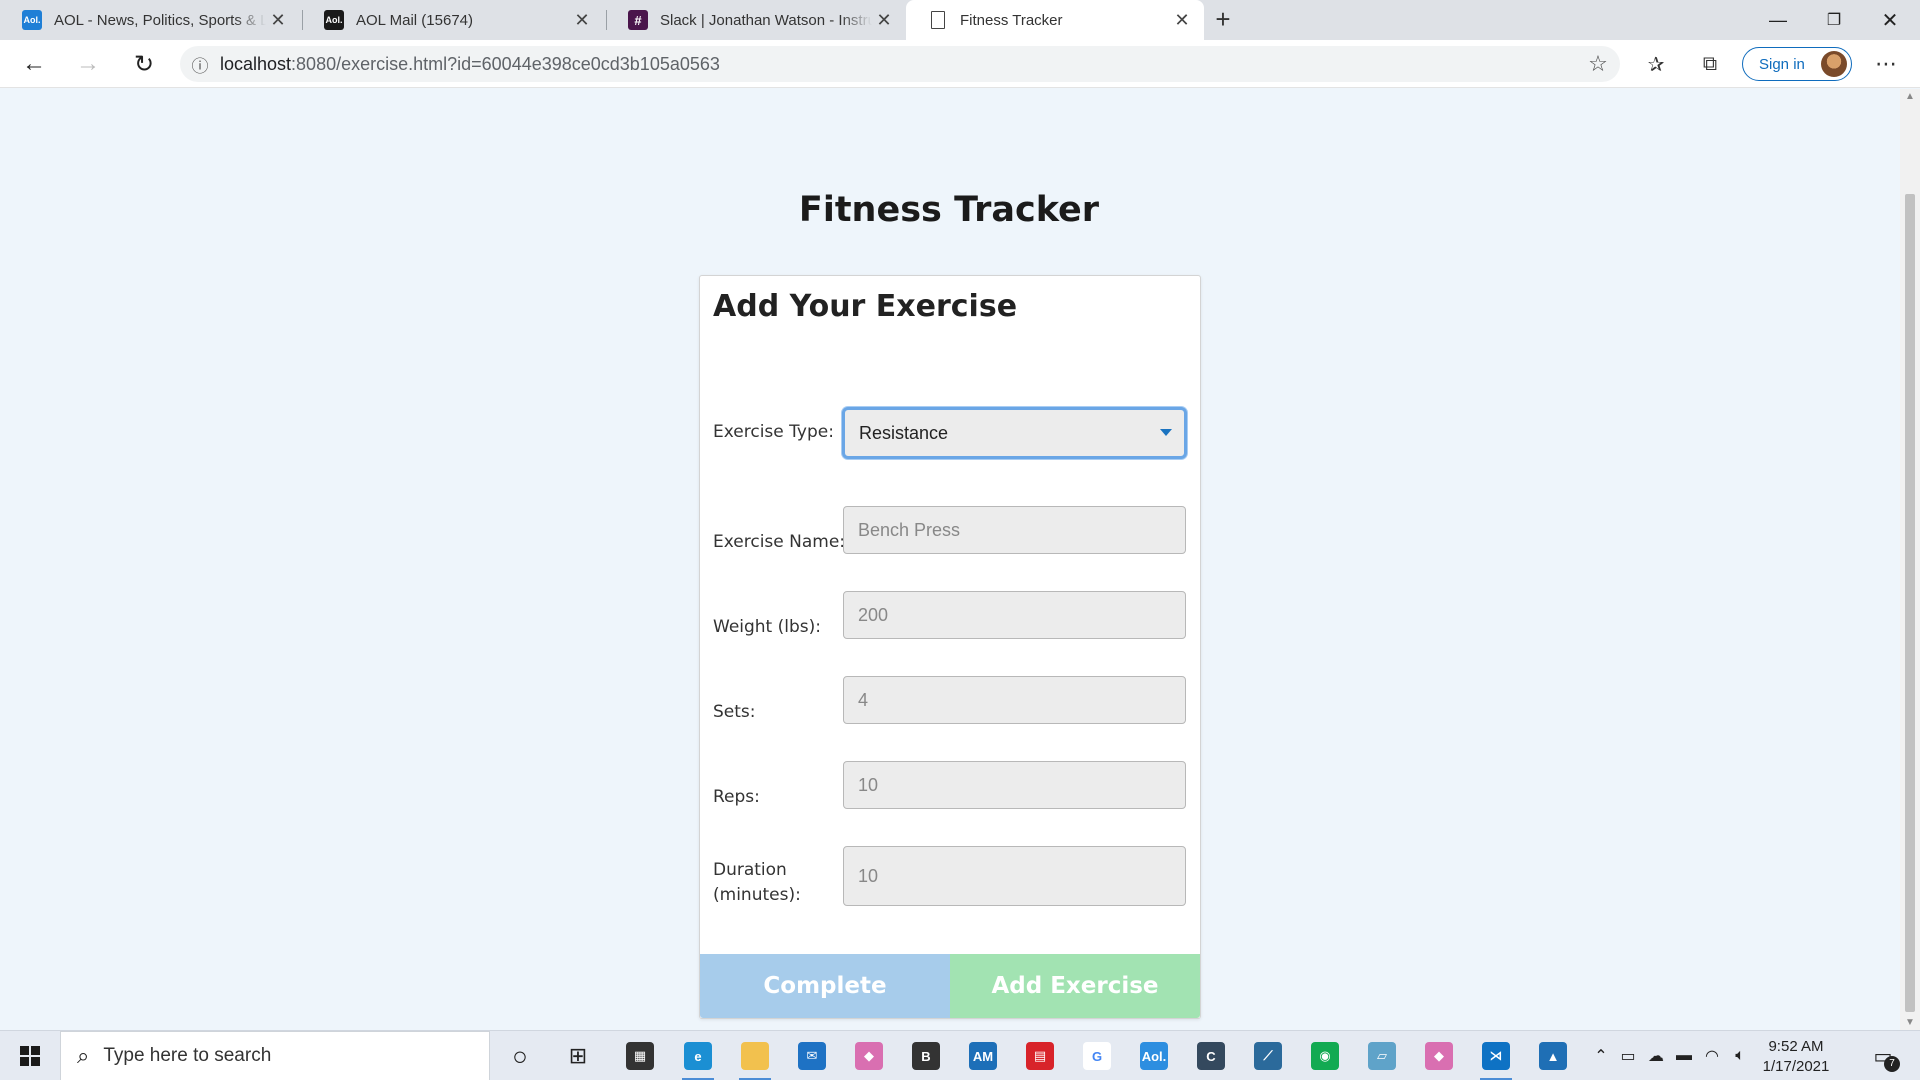 Image resolution: width=1920 pixels, height=1080 pixels. I want to click on tab-slack: # Slack | Jonathan Watson - Instruc ✕, so click(756, 20).